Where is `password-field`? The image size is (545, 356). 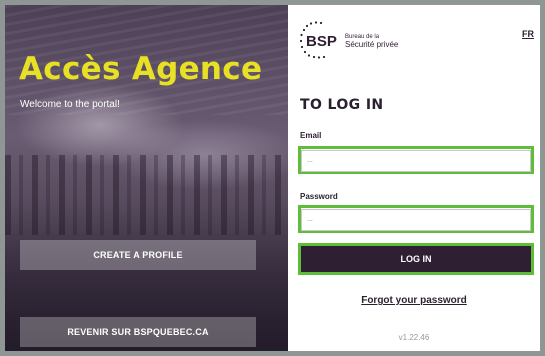
password-field is located at coordinates (416, 219).